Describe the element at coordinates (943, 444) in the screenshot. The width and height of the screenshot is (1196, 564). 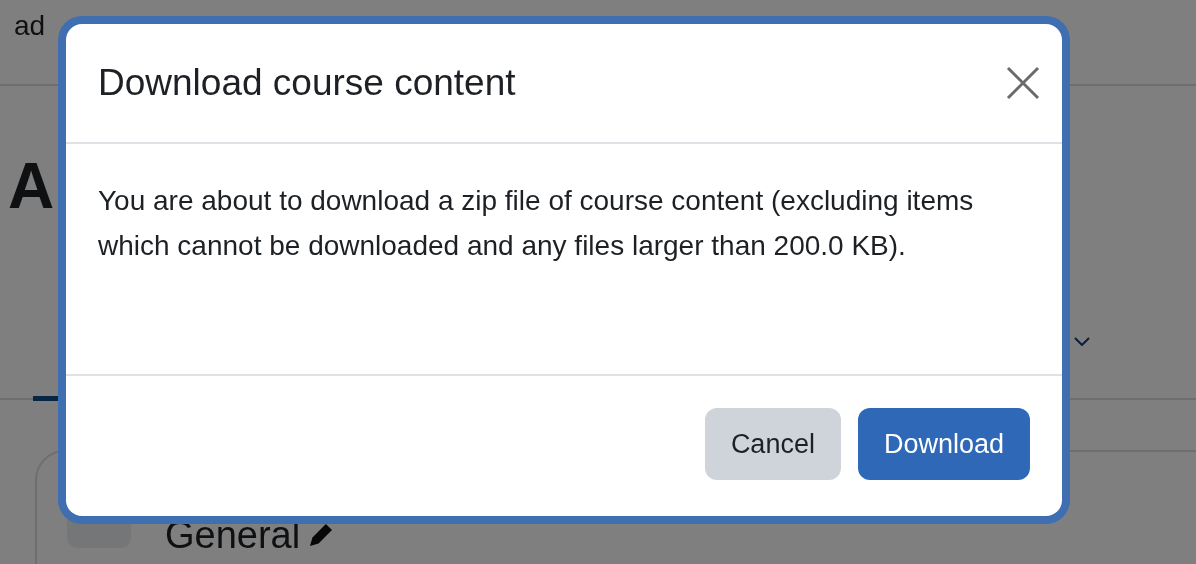
I see `download-button: Download` at that location.